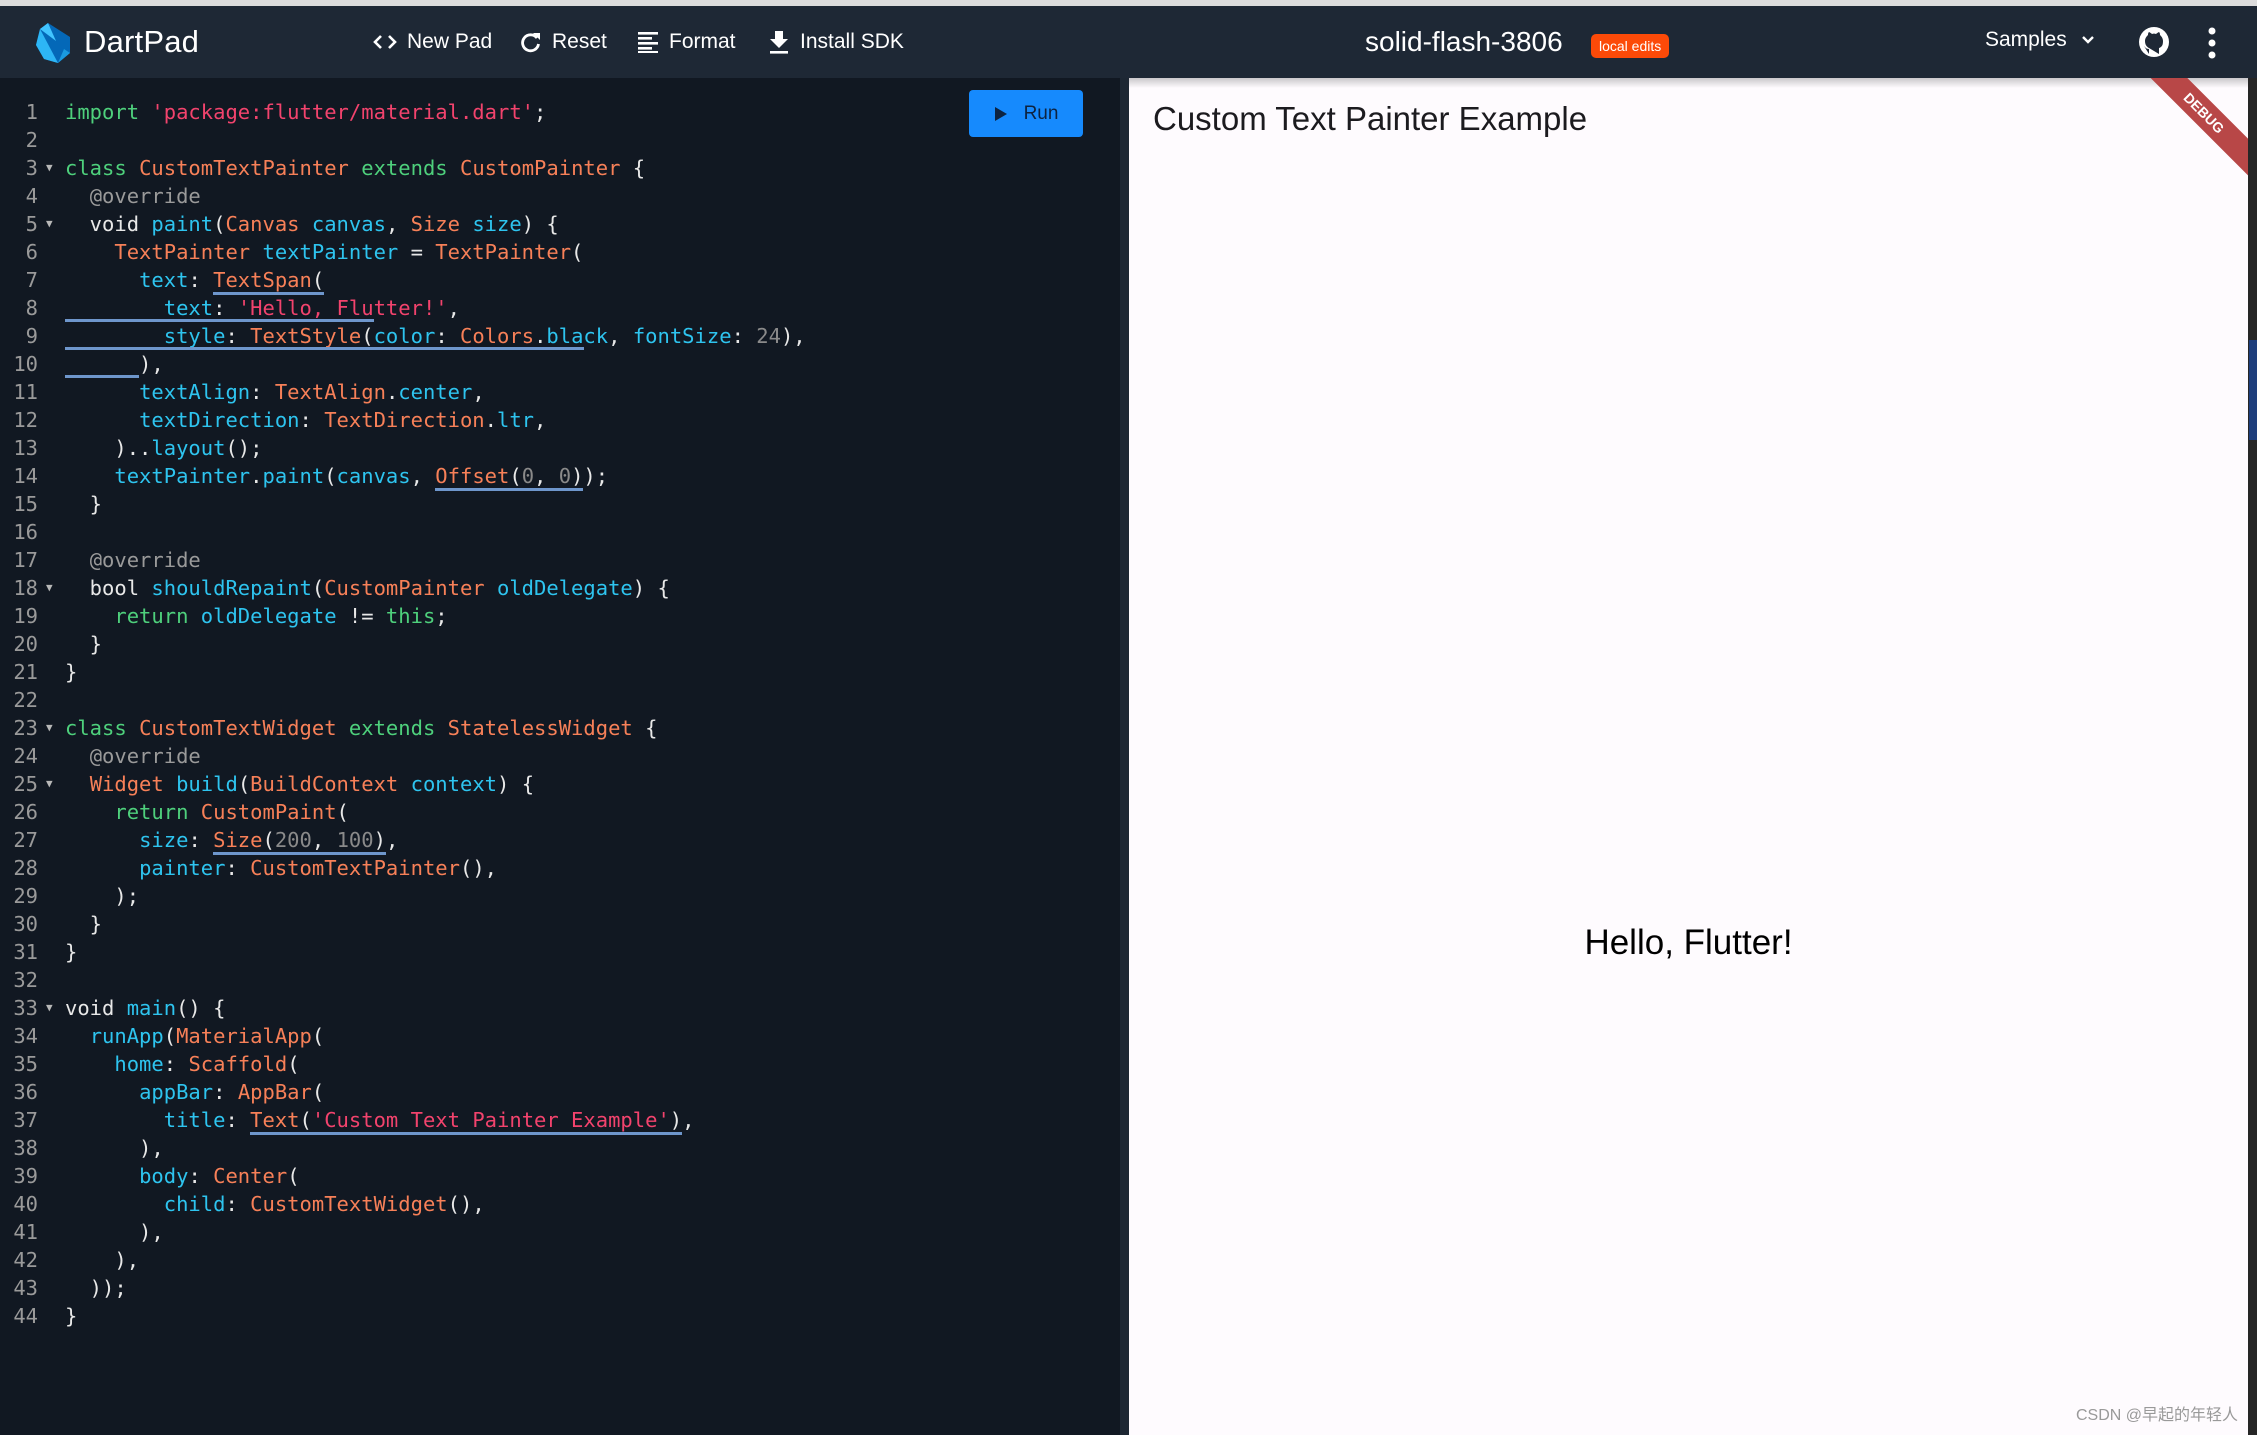 The height and width of the screenshot is (1435, 2257). What do you see at coordinates (31, 308) in the screenshot?
I see `line-number: 8` at bounding box center [31, 308].